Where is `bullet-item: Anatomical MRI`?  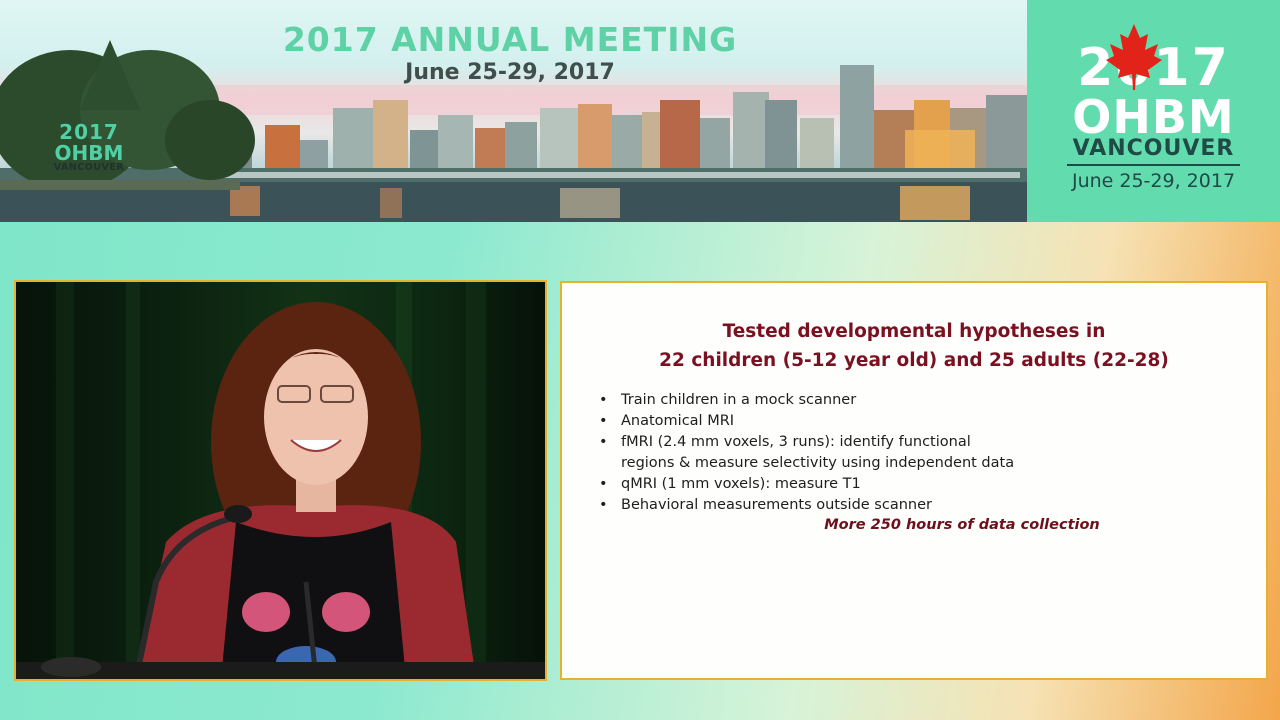 bullet-item: Anatomical MRI is located at coordinates (806, 421).